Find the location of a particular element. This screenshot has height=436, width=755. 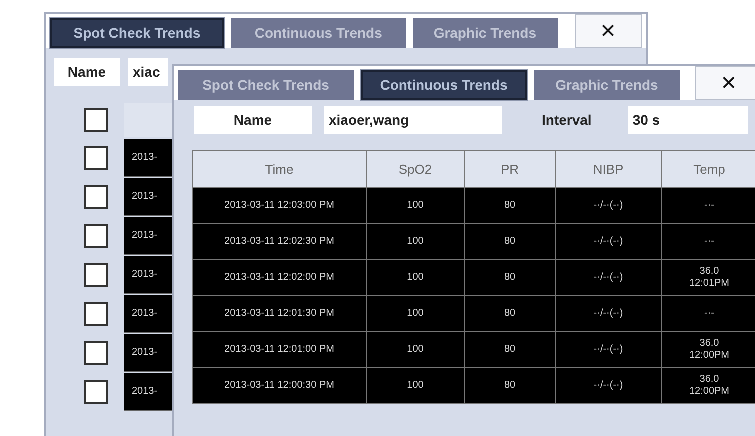

table-cell: 36.0 12:01PM is located at coordinates (708, 277).